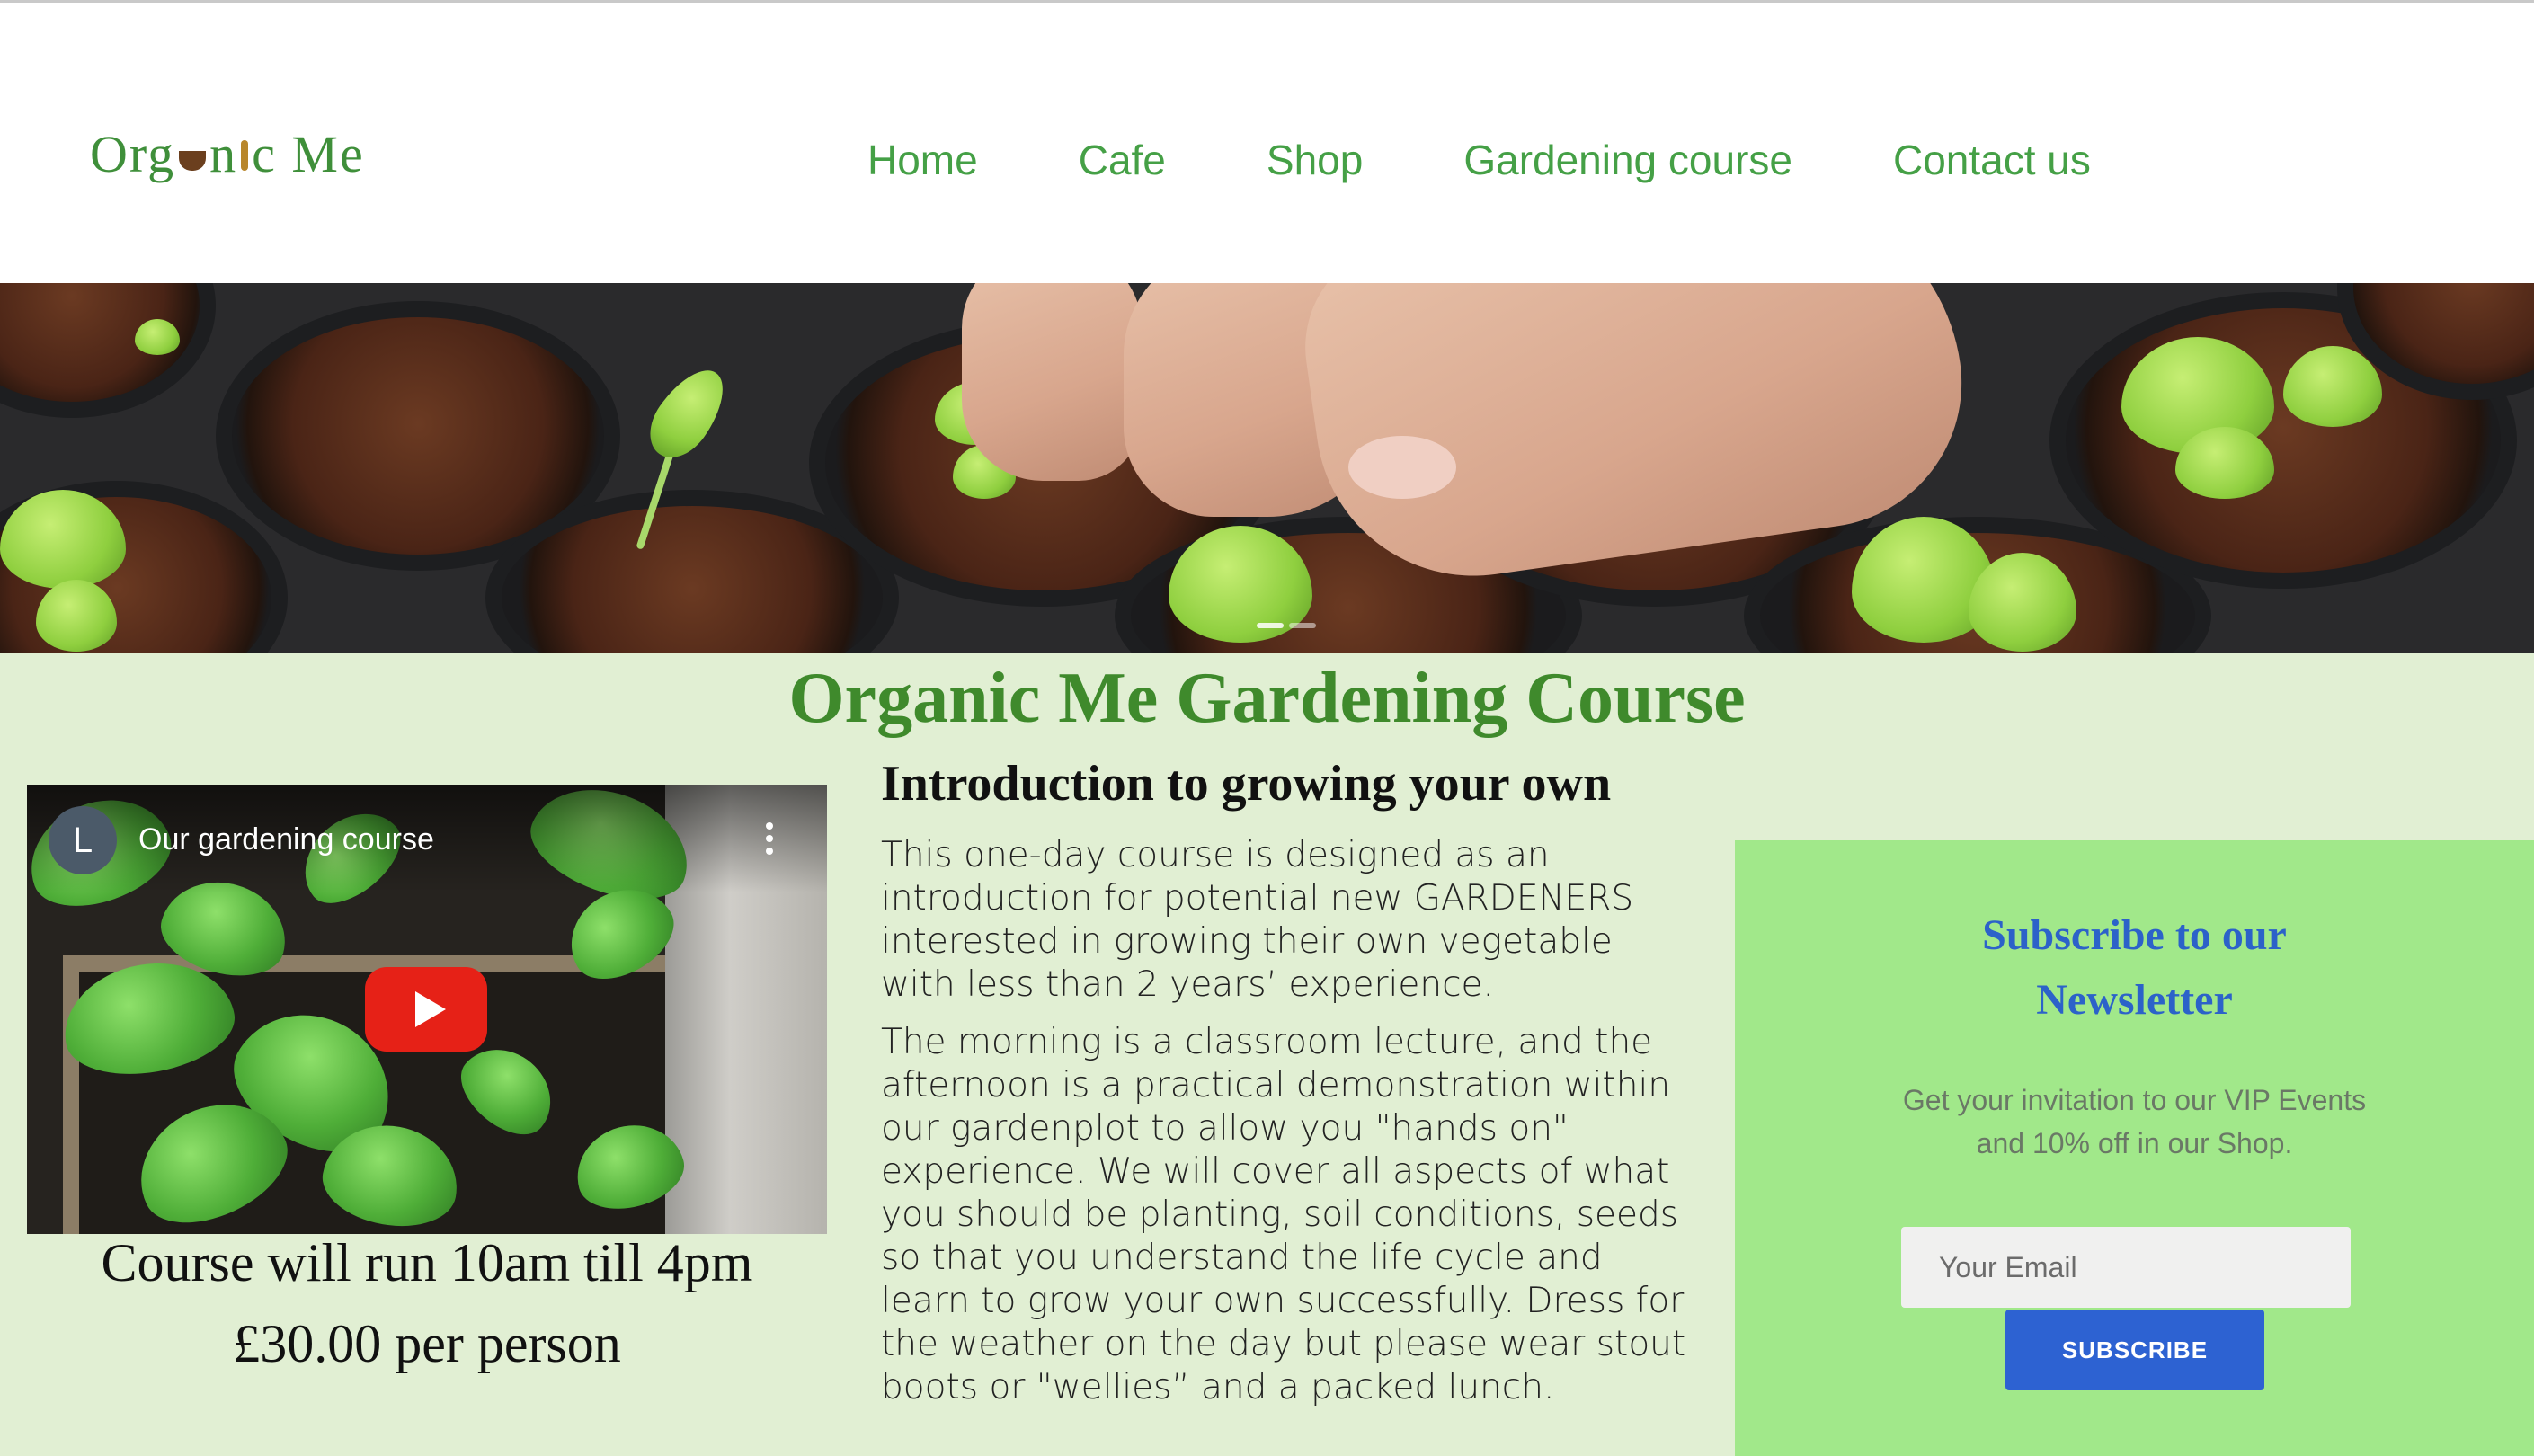  What do you see at coordinates (769, 840) in the screenshot?
I see `more-vertical-icon` at bounding box center [769, 840].